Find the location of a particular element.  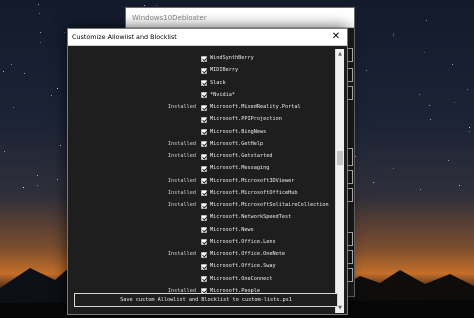

list-item: Microsoft.Office.Sway is located at coordinates (203, 267).